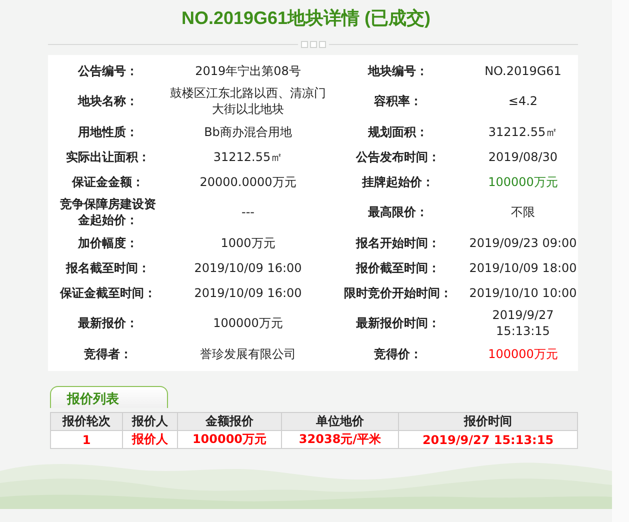 The image size is (629, 522). Describe the element at coordinates (340, 439) in the screenshot. I see `table-cell: 32038元/平米` at that location.